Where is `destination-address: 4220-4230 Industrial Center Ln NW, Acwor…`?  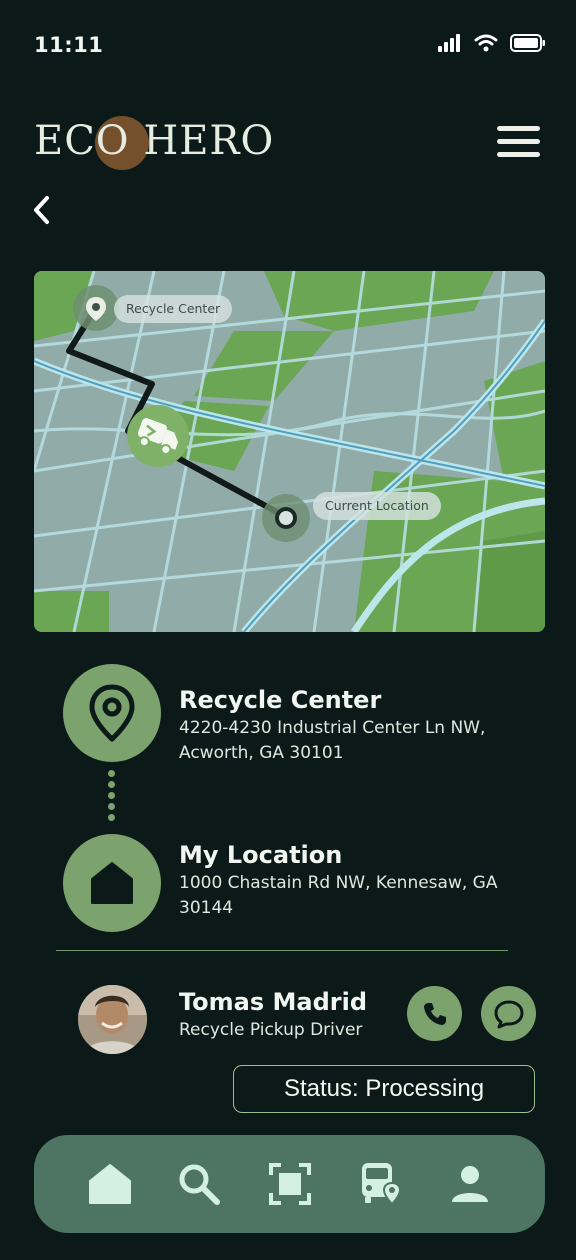
destination-address: 4220-4230 Industrial Center Ln NW, Acwor… is located at coordinates (332, 740).